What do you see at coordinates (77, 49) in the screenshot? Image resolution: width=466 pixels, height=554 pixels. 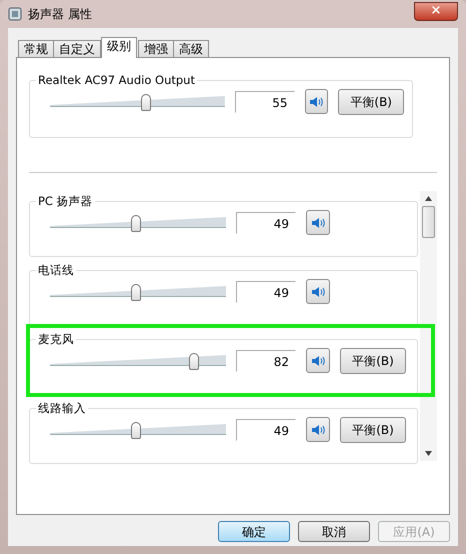 I see `tab: 自定义` at bounding box center [77, 49].